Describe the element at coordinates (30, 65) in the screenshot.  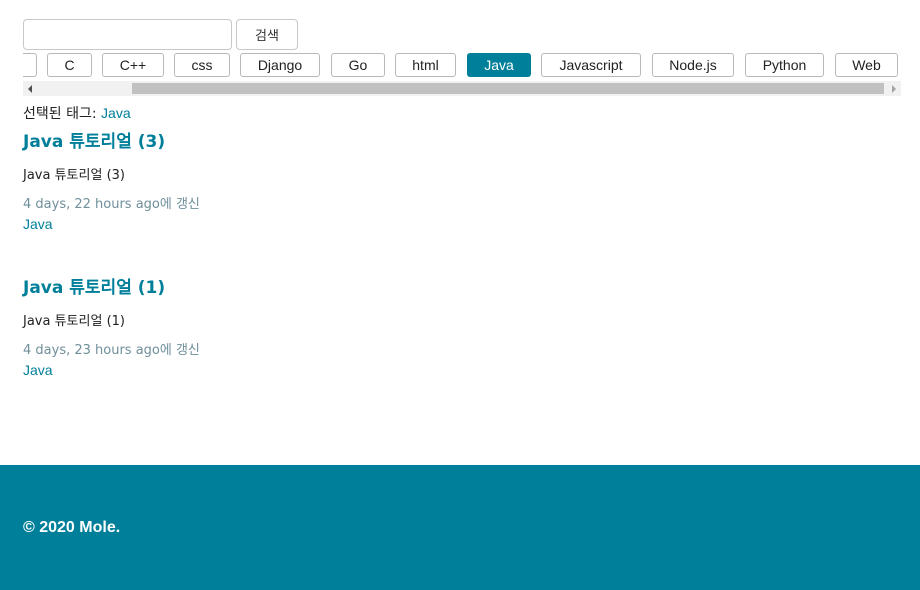
I see `tag-button` at that location.